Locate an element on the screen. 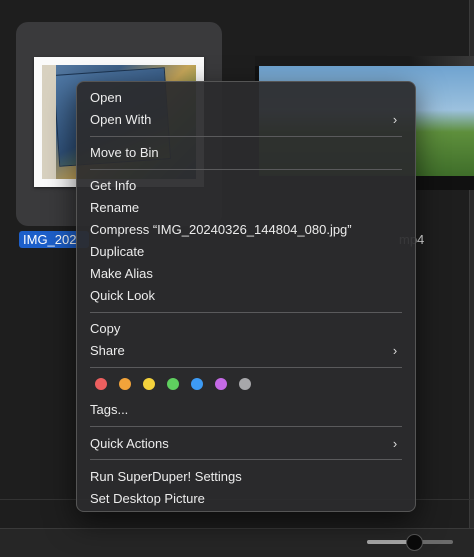 The width and height of the screenshot is (474, 557). menu-item-quick-look: Quick Look is located at coordinates (246, 296).